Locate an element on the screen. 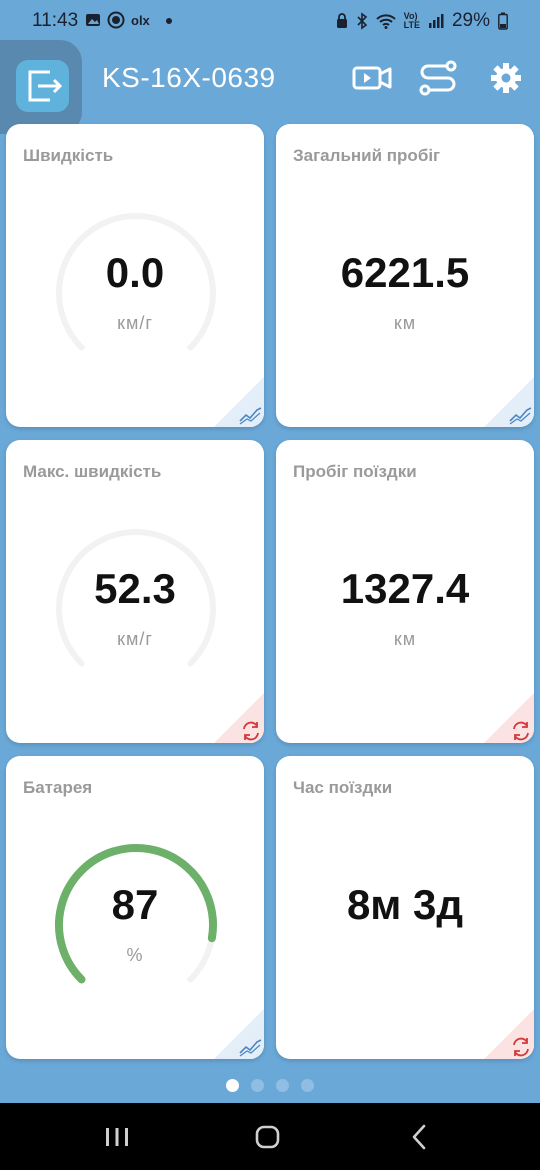  card-total-mileage: Загальний пробіг 6221.5 км is located at coordinates (405, 275).